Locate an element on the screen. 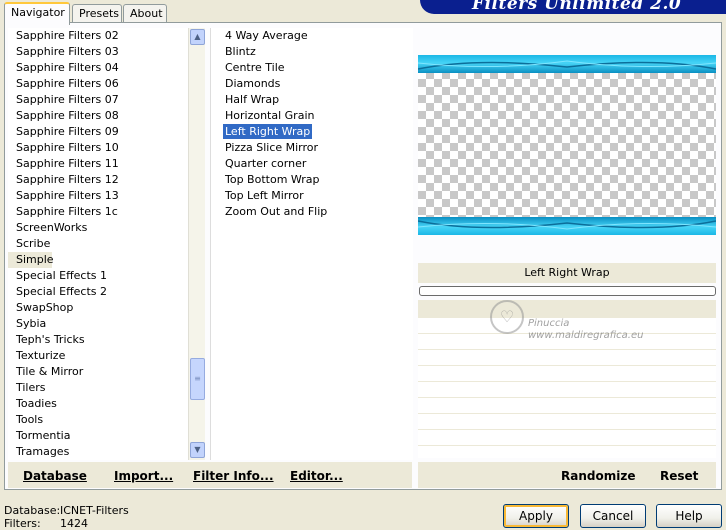 The width and height of the screenshot is (726, 530). category-item: Sapphire Filters 07 is located at coordinates (98, 100).